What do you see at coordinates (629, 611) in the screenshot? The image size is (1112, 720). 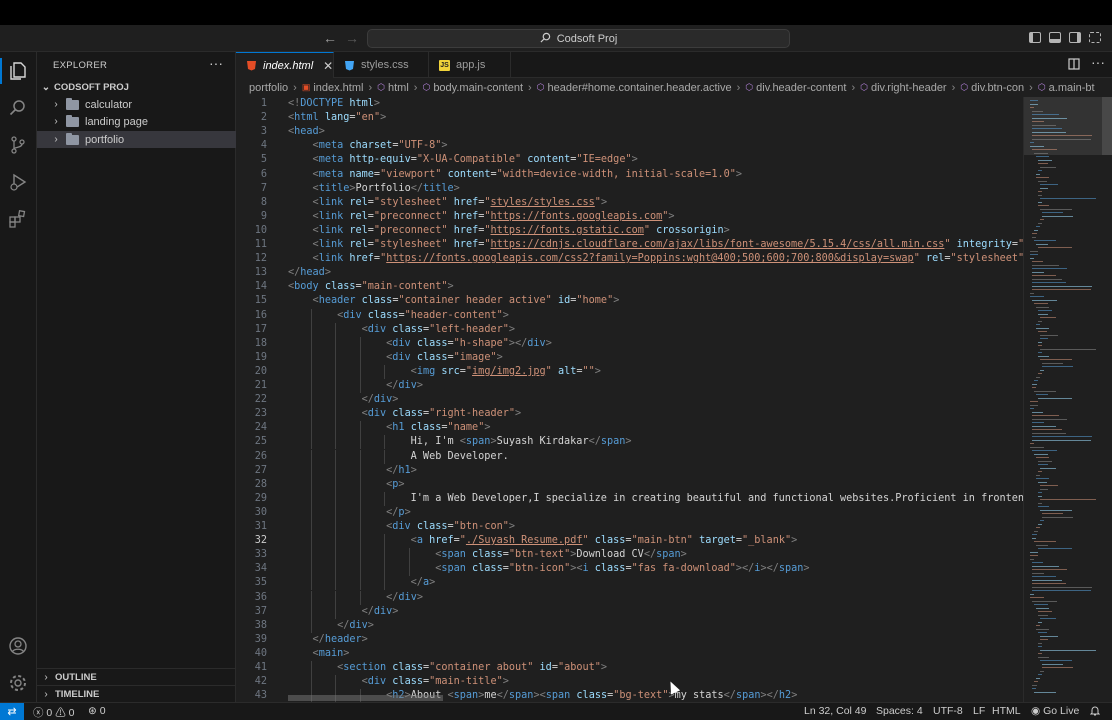 I see `code-line: 37 </div>` at bounding box center [629, 611].